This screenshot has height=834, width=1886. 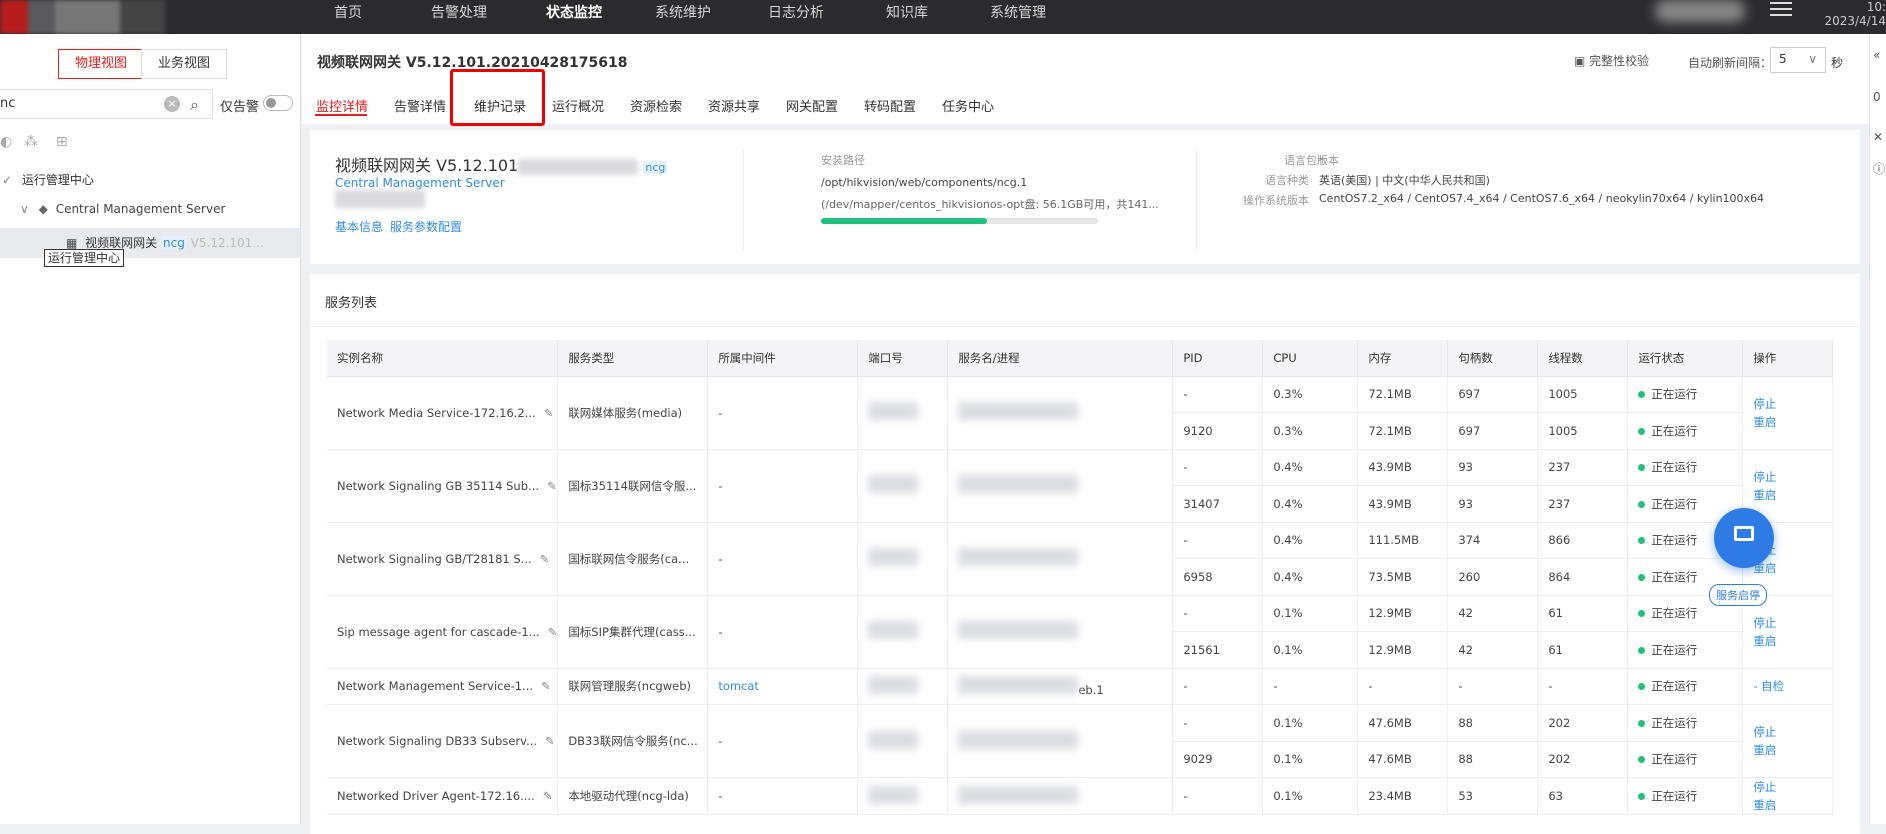 What do you see at coordinates (1792, 686) in the screenshot?
I see `operation-link: - 自检` at bounding box center [1792, 686].